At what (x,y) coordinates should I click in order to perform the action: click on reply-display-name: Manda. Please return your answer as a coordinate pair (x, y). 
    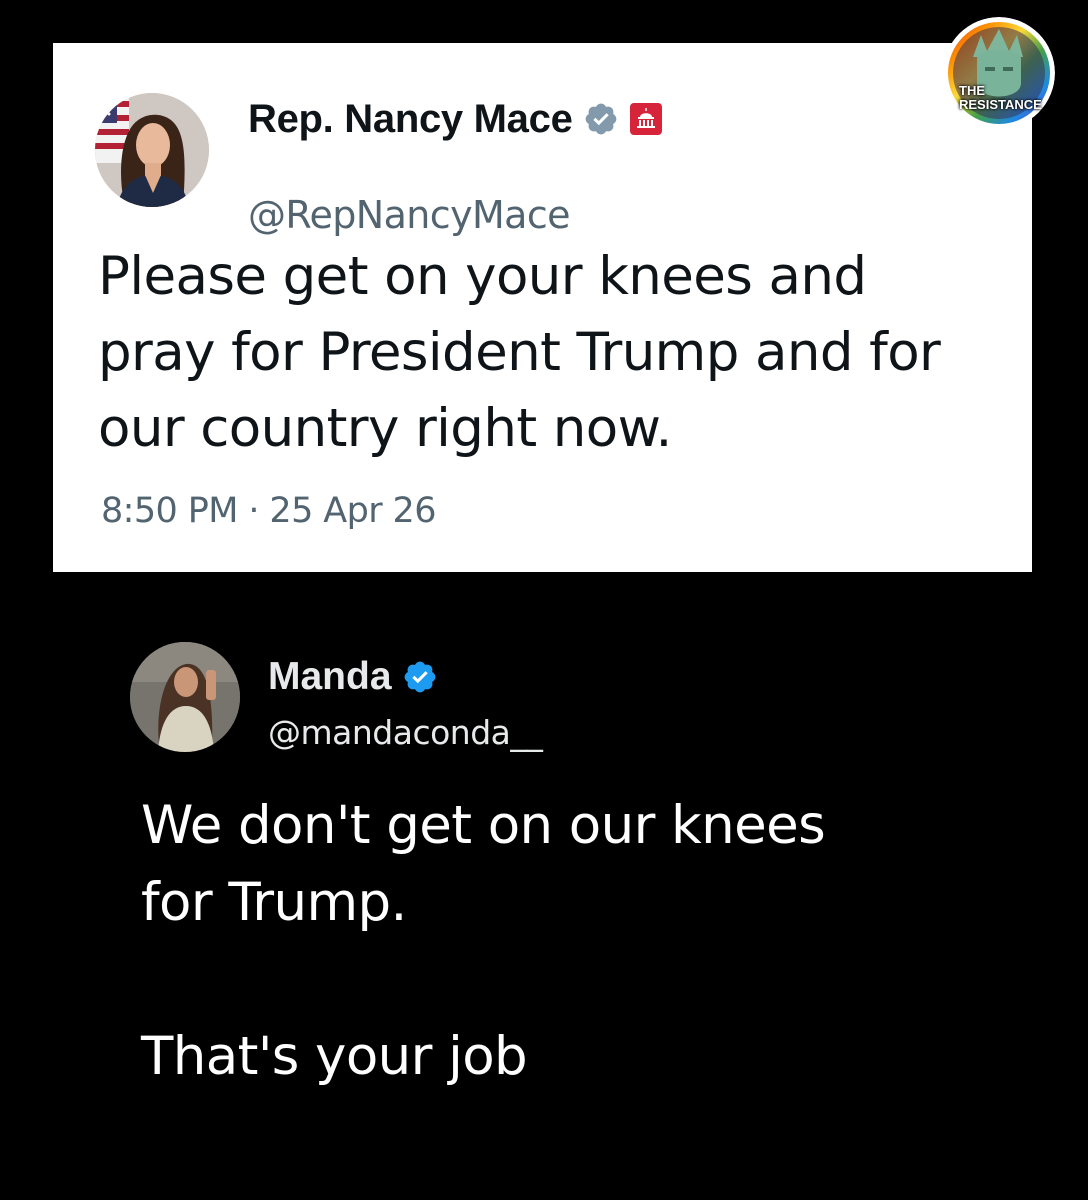
    Looking at the image, I should click on (330, 677).